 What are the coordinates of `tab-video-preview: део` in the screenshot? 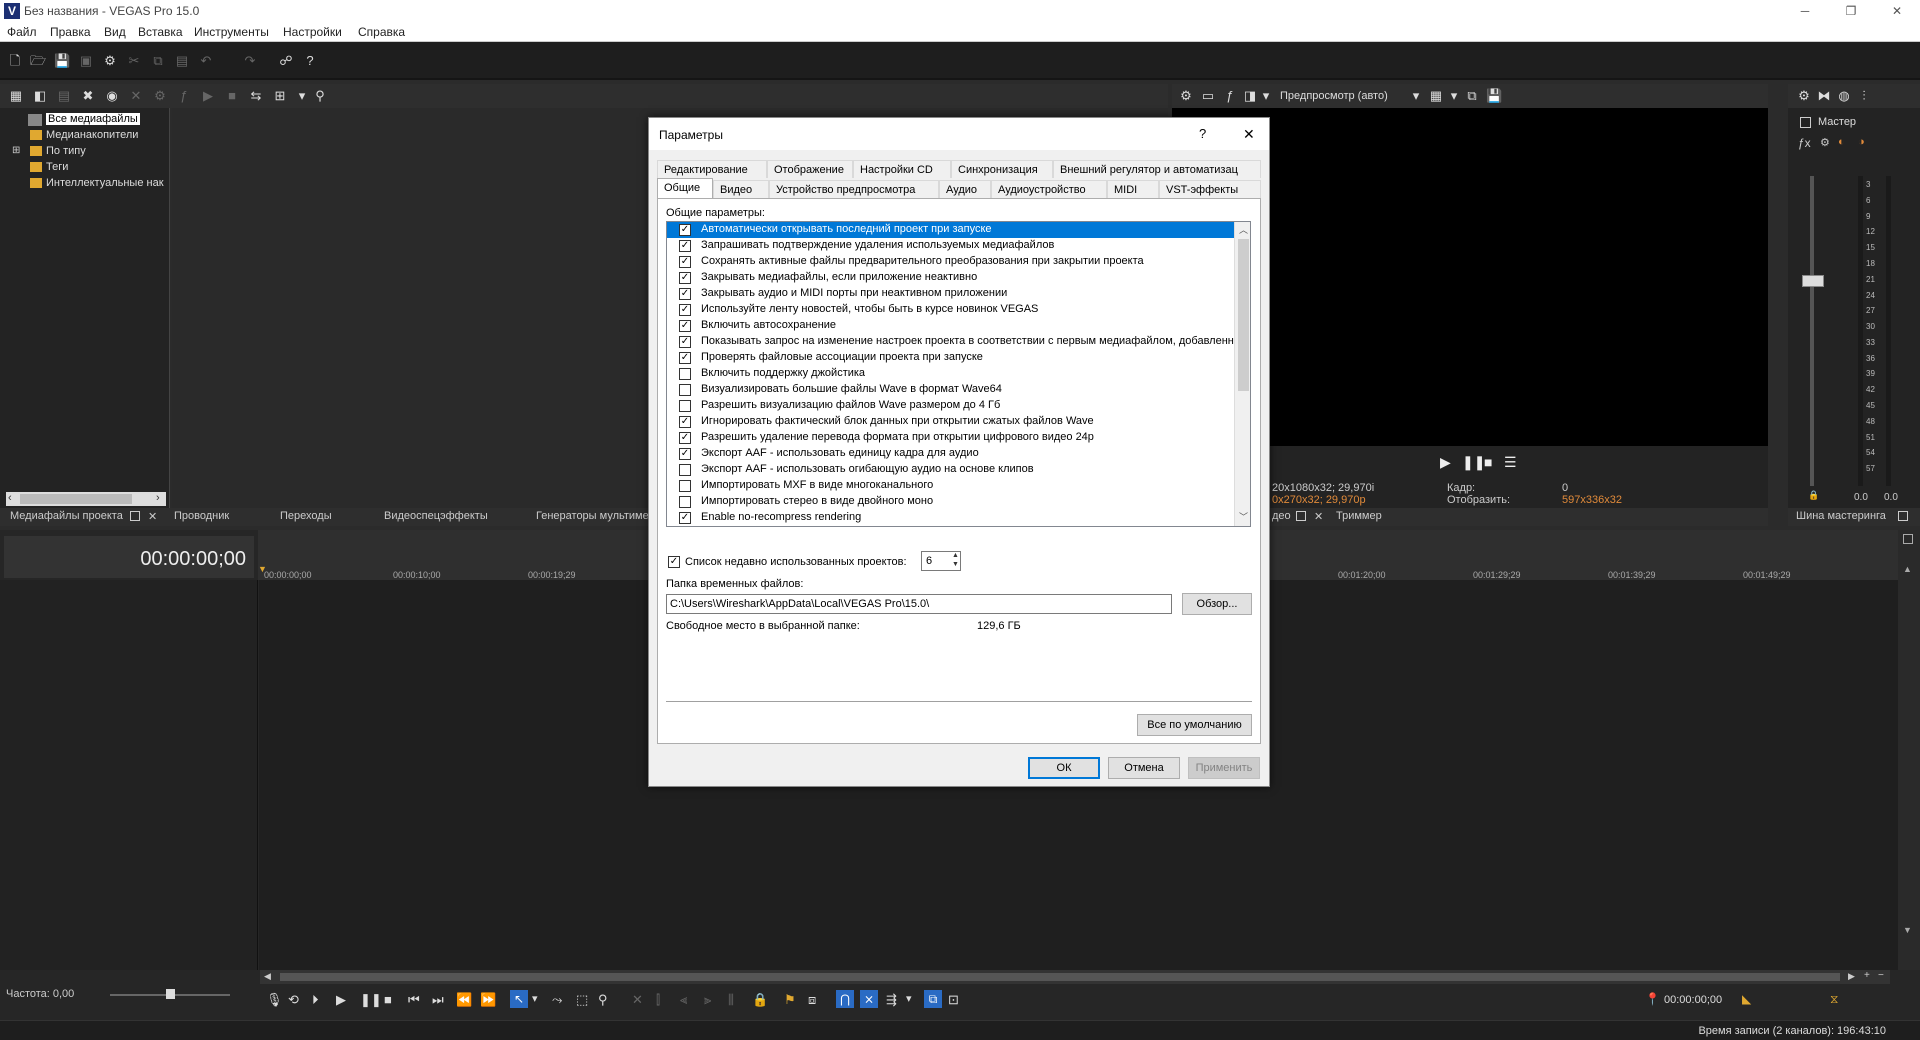 It's located at (1281, 516).